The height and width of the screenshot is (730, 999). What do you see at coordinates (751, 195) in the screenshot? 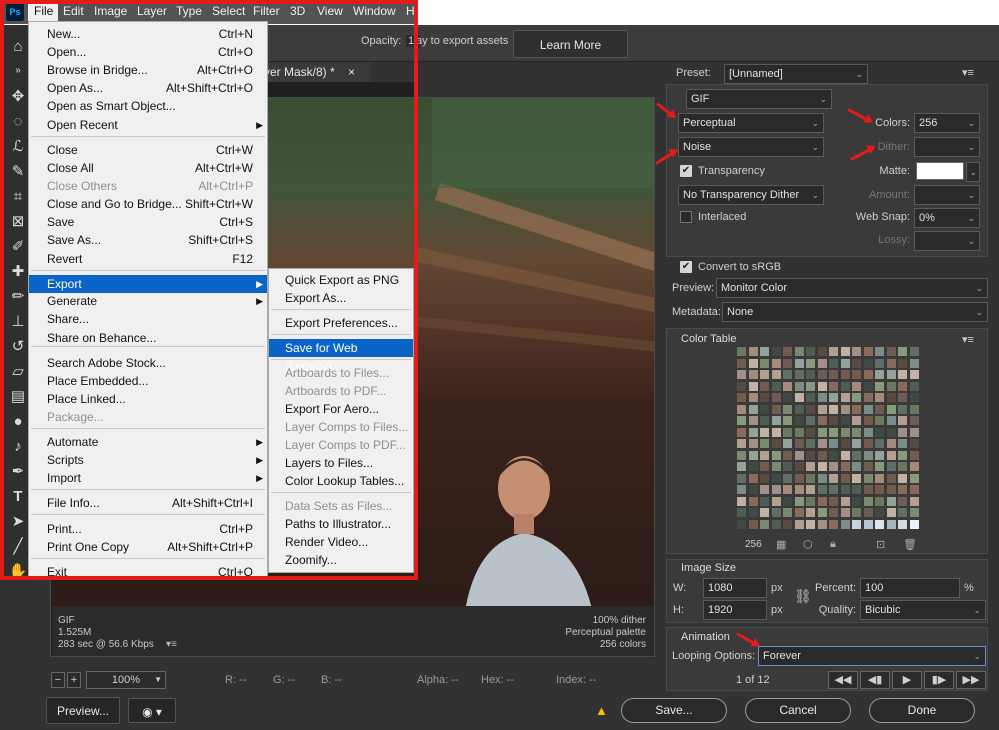
I see `transparency-dither-select: No Transparency Dither ⌄` at bounding box center [751, 195].